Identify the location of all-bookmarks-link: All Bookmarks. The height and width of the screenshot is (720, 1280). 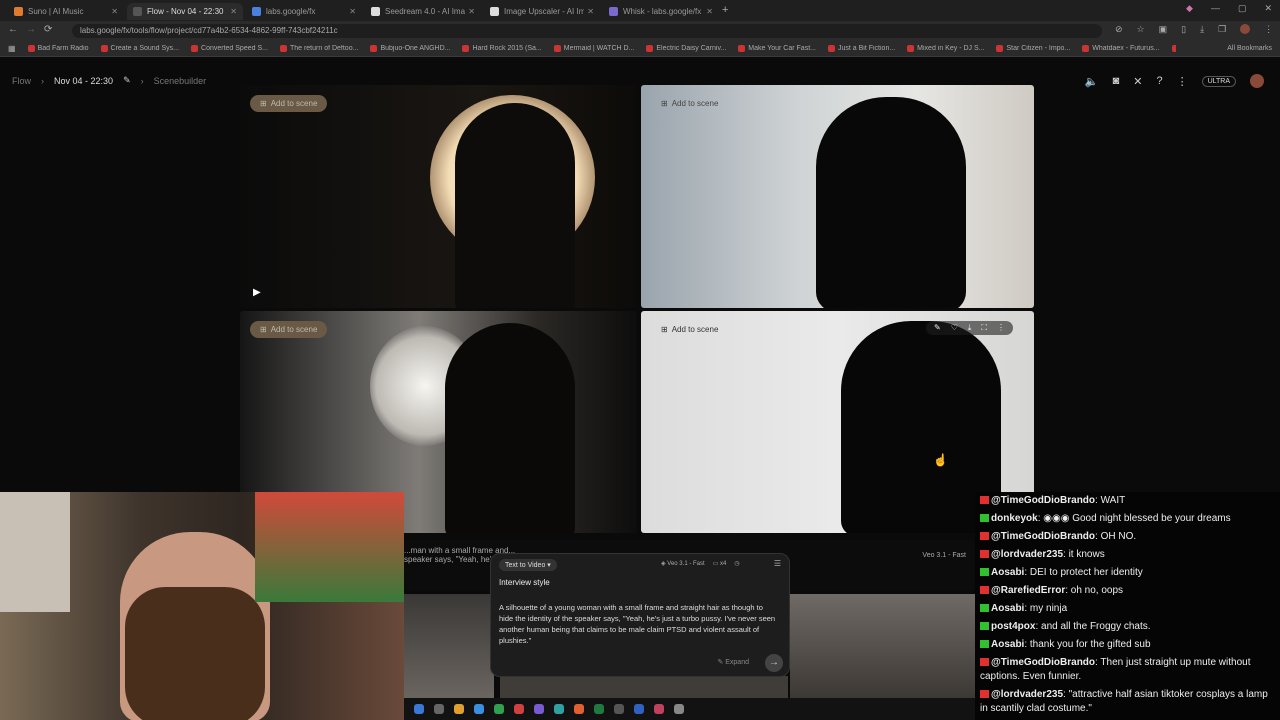
(1249, 48).